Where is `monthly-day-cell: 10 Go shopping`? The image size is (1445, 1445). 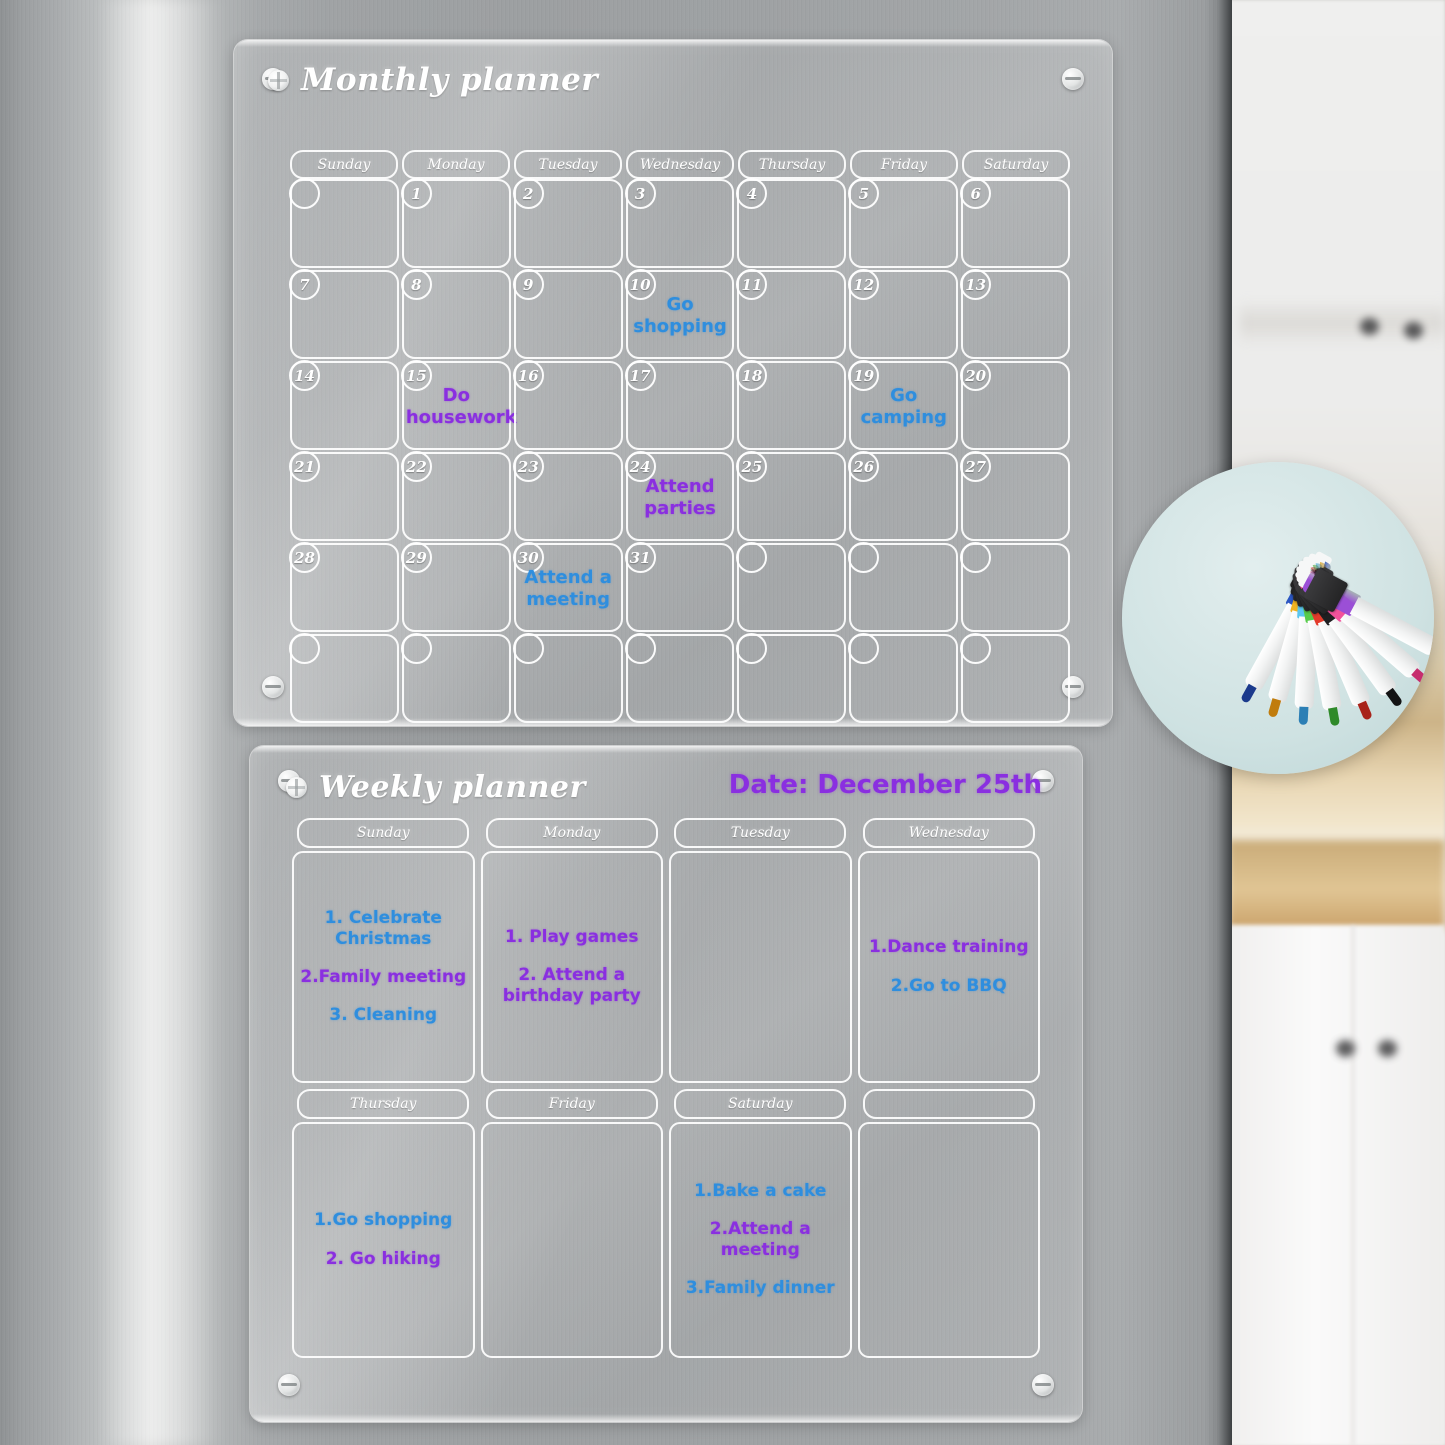
monthly-day-cell: 10 Go shopping is located at coordinates (679, 314).